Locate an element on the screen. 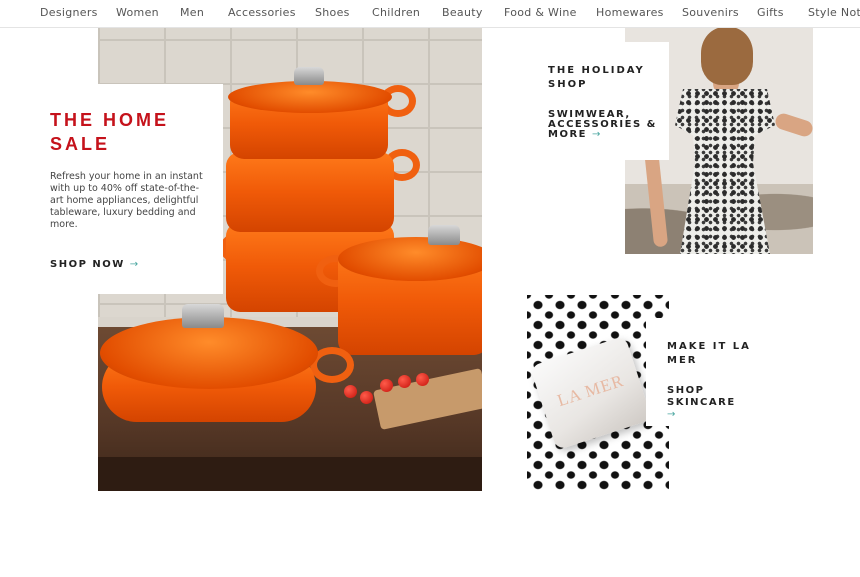 The width and height of the screenshot is (860, 577). shop-skincare-link: SHOP SKINCARE → is located at coordinates (722, 403).